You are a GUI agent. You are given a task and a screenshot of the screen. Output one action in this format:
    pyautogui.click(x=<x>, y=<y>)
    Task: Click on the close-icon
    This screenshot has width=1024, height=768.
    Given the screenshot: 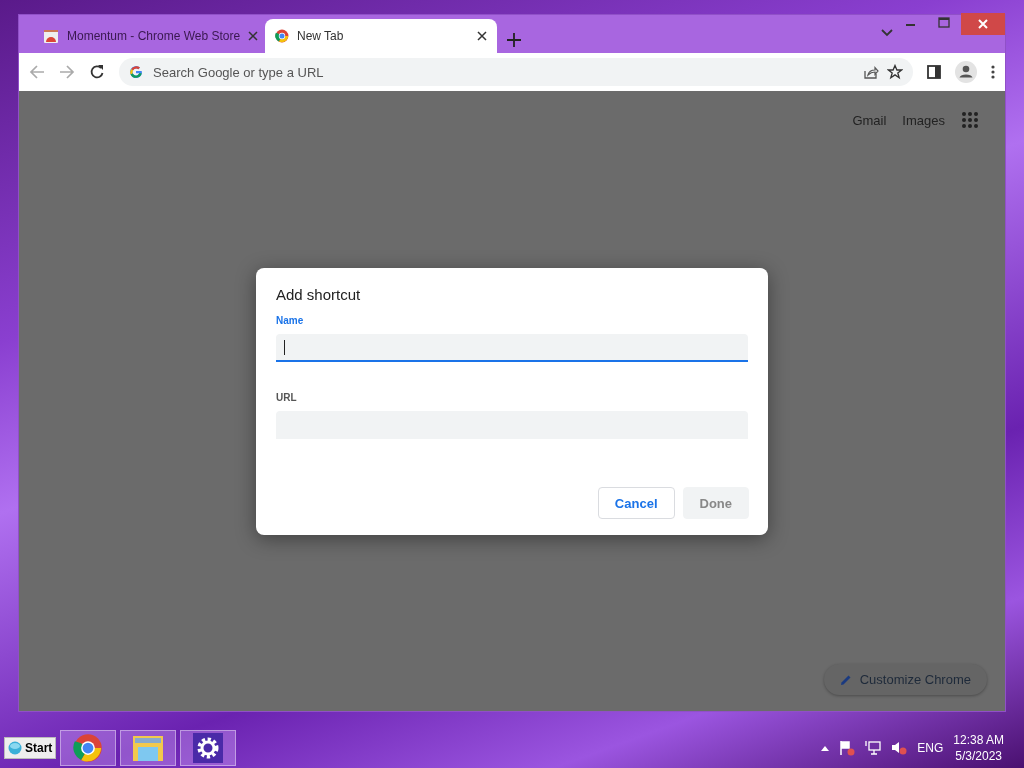 What is the action you would take?
    pyautogui.click(x=482, y=36)
    